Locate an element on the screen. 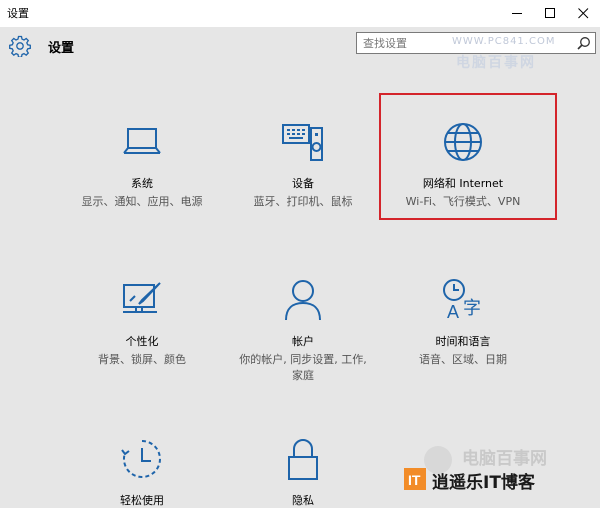 The height and width of the screenshot is (508, 600). tile-system: 系统 显示、通知、应用、电源 is located at coordinates (142, 164).